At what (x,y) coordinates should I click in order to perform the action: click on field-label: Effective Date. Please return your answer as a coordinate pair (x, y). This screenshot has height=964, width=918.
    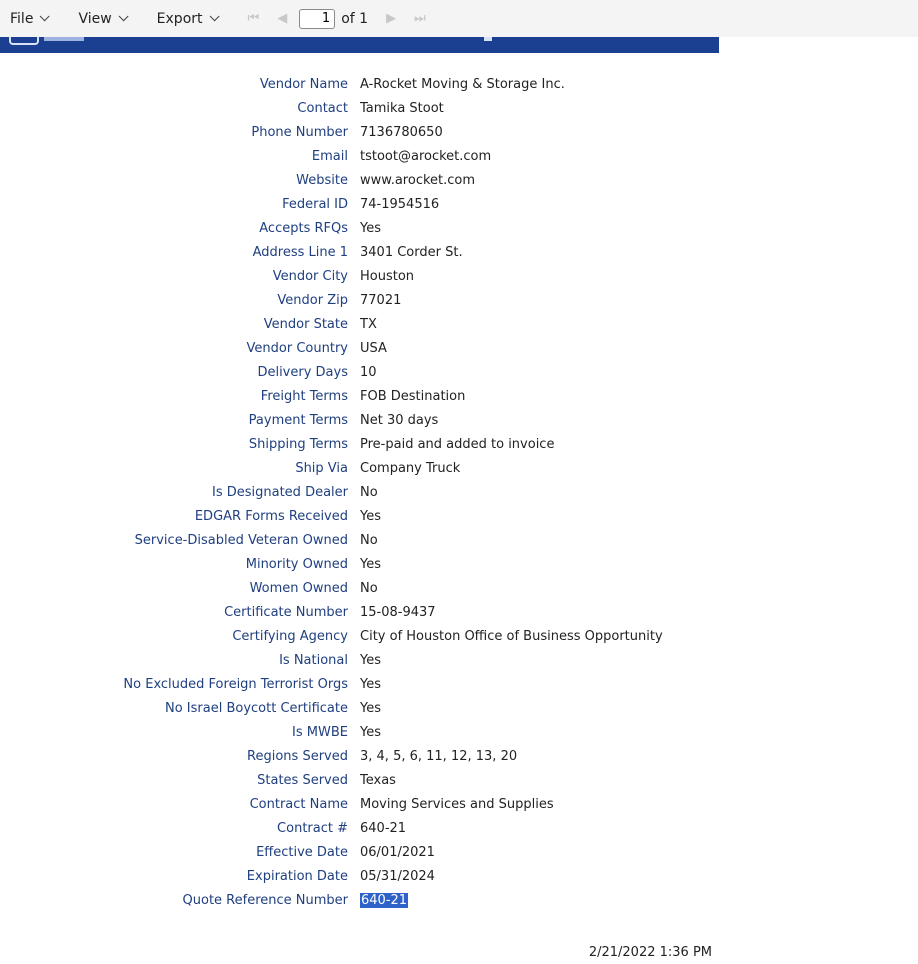
    Looking at the image, I should click on (302, 852).